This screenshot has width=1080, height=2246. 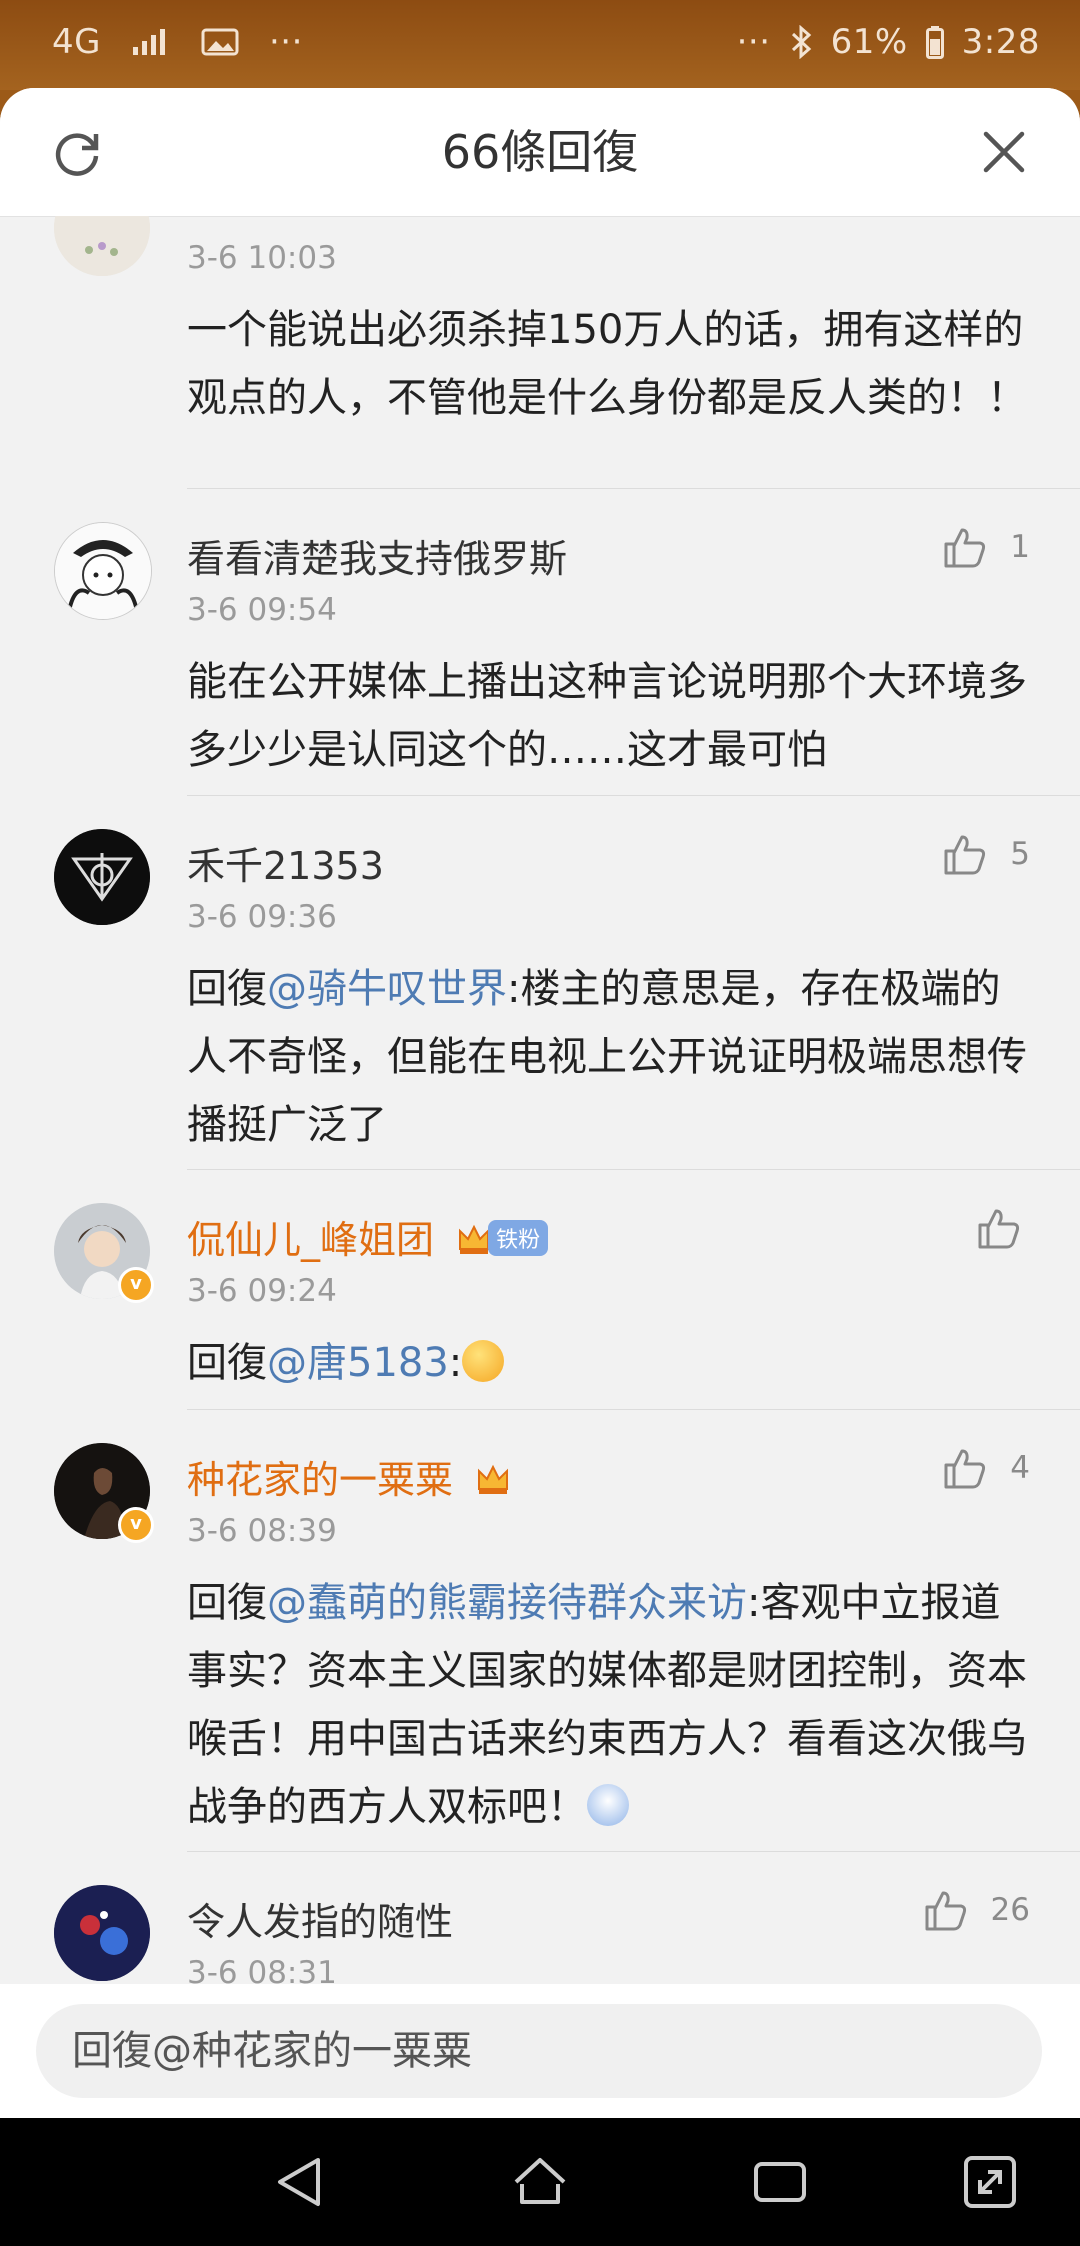 I want to click on like-button, so click(x=999, y=1228).